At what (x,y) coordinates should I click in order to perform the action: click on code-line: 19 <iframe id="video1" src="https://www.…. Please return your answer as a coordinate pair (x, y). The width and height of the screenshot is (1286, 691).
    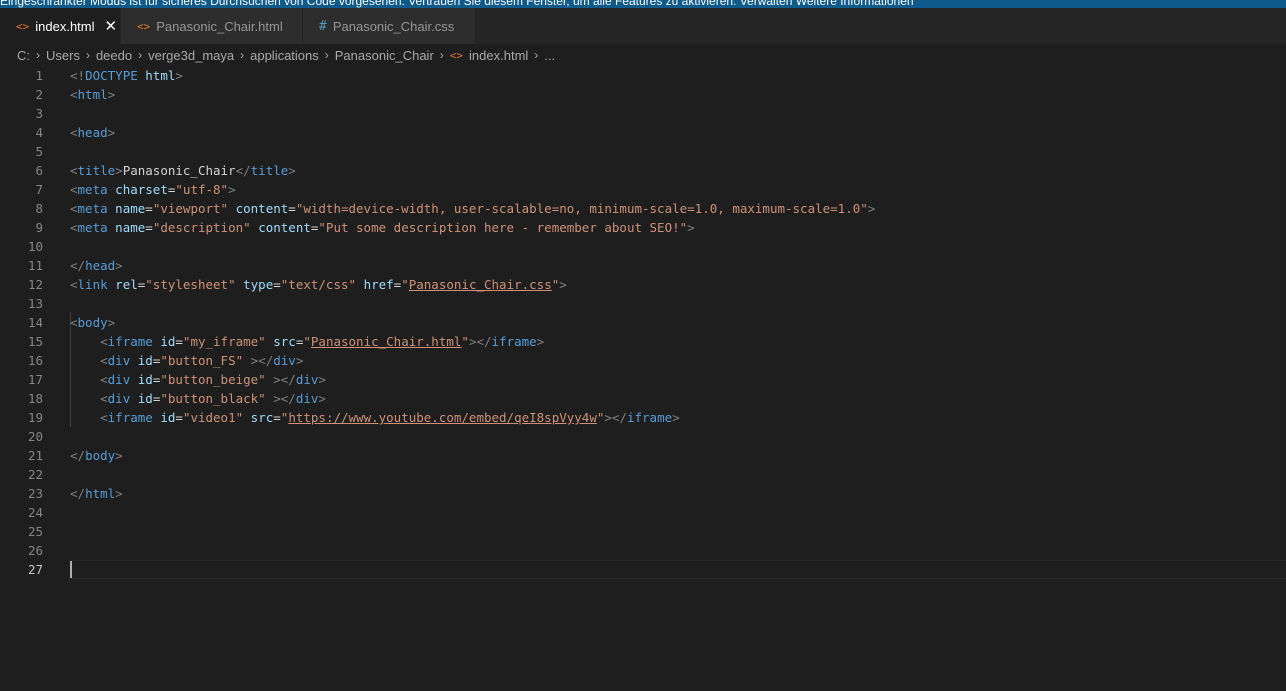
    Looking at the image, I should click on (643, 417).